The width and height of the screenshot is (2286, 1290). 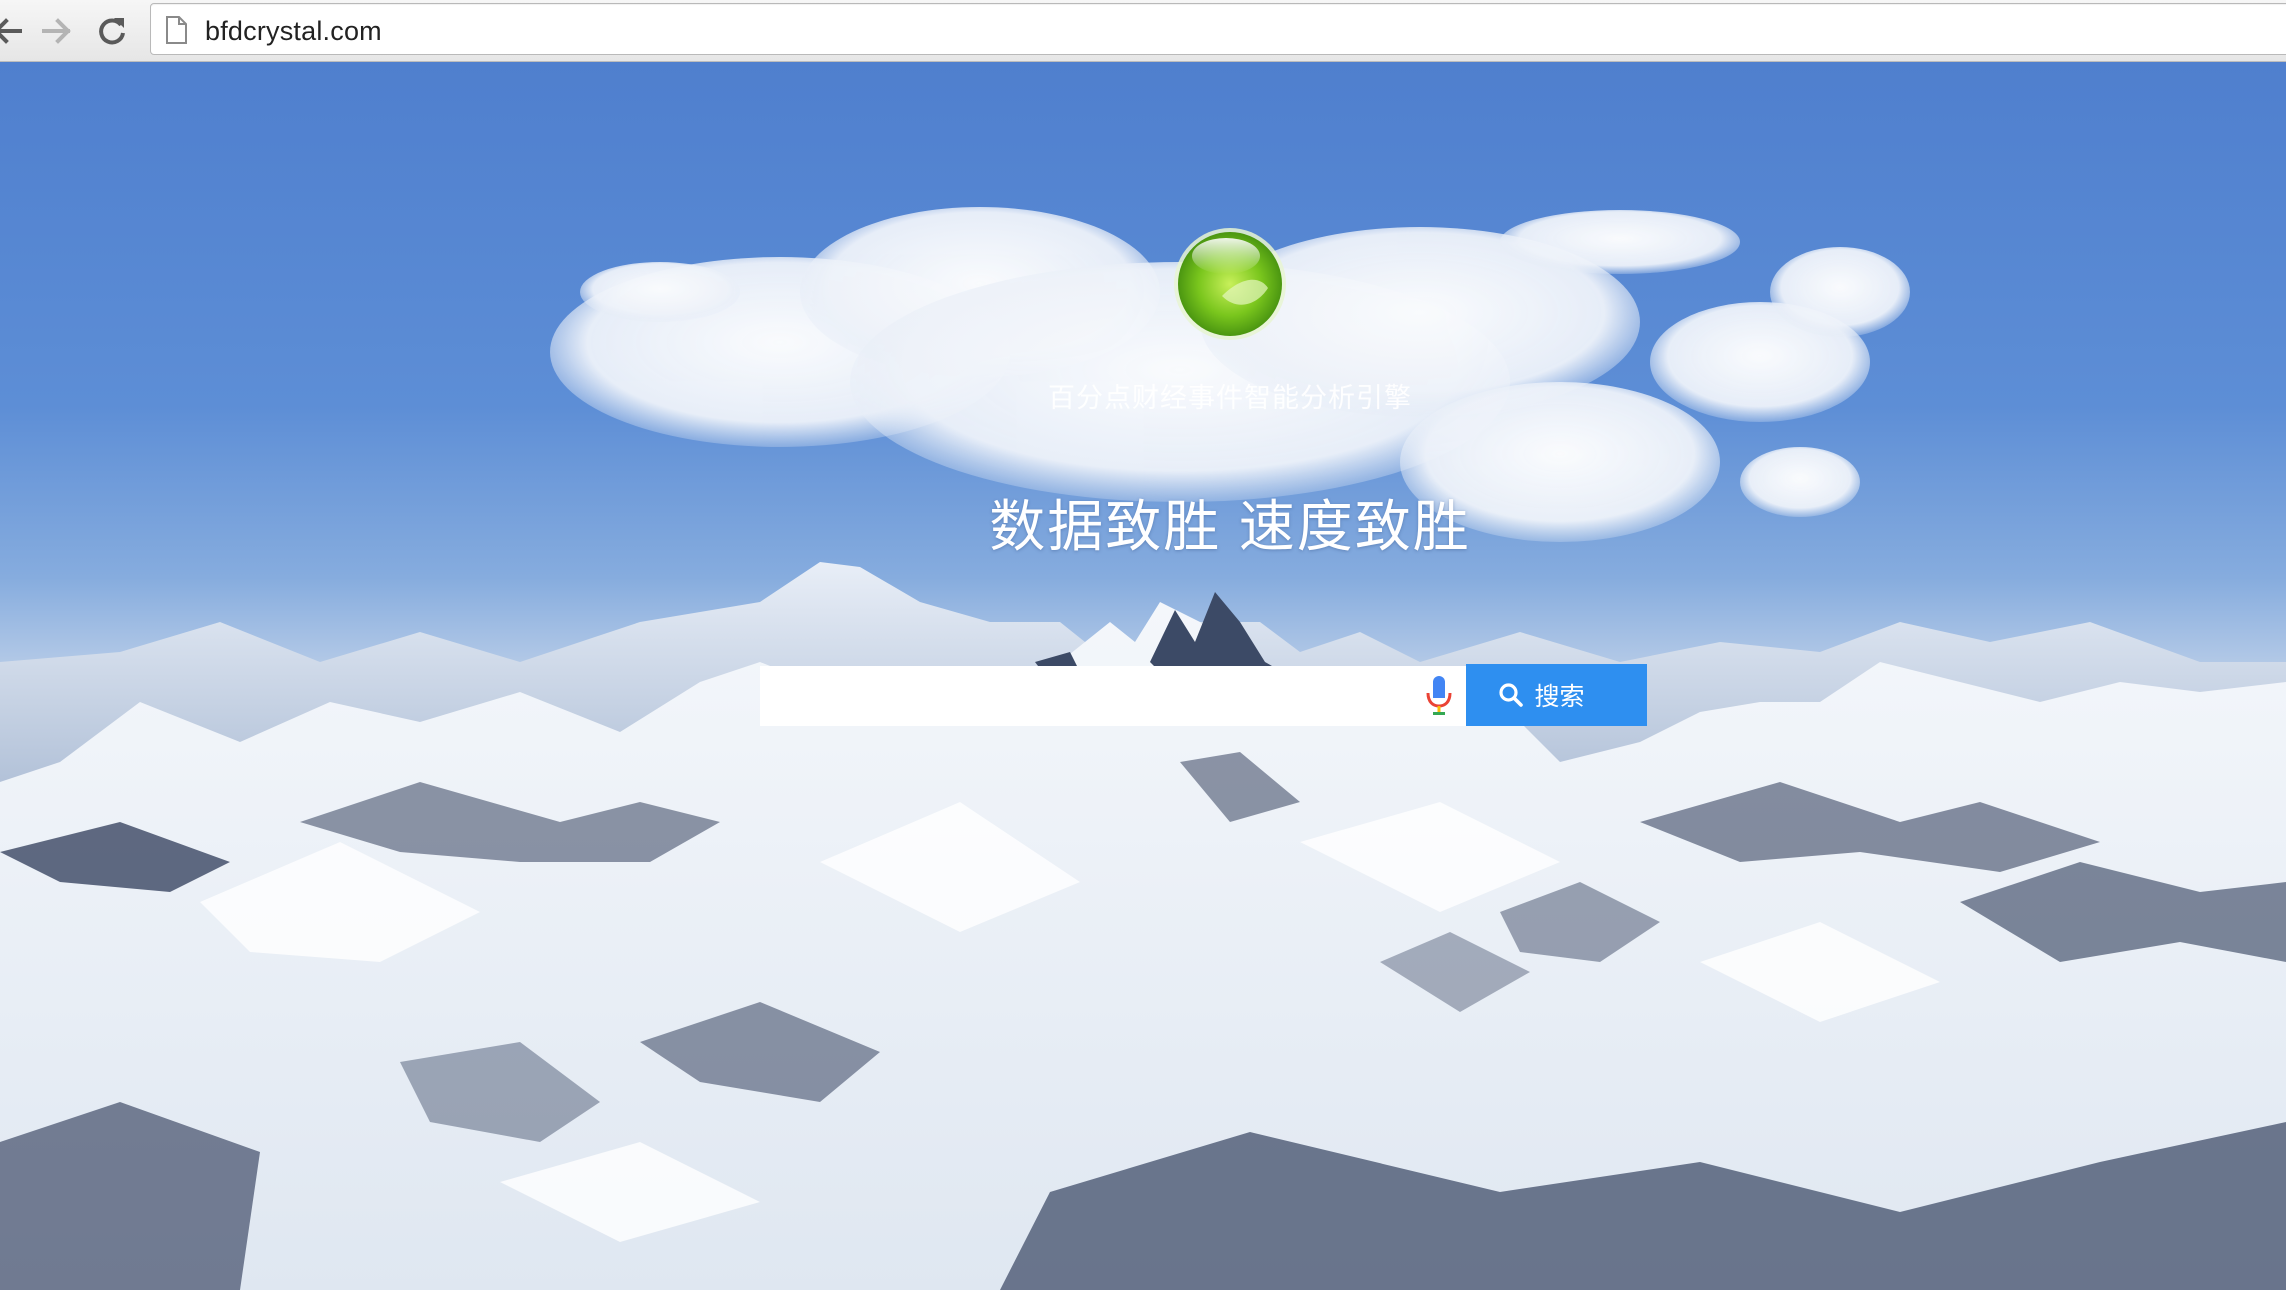 I want to click on reload-button, so click(x=112, y=31).